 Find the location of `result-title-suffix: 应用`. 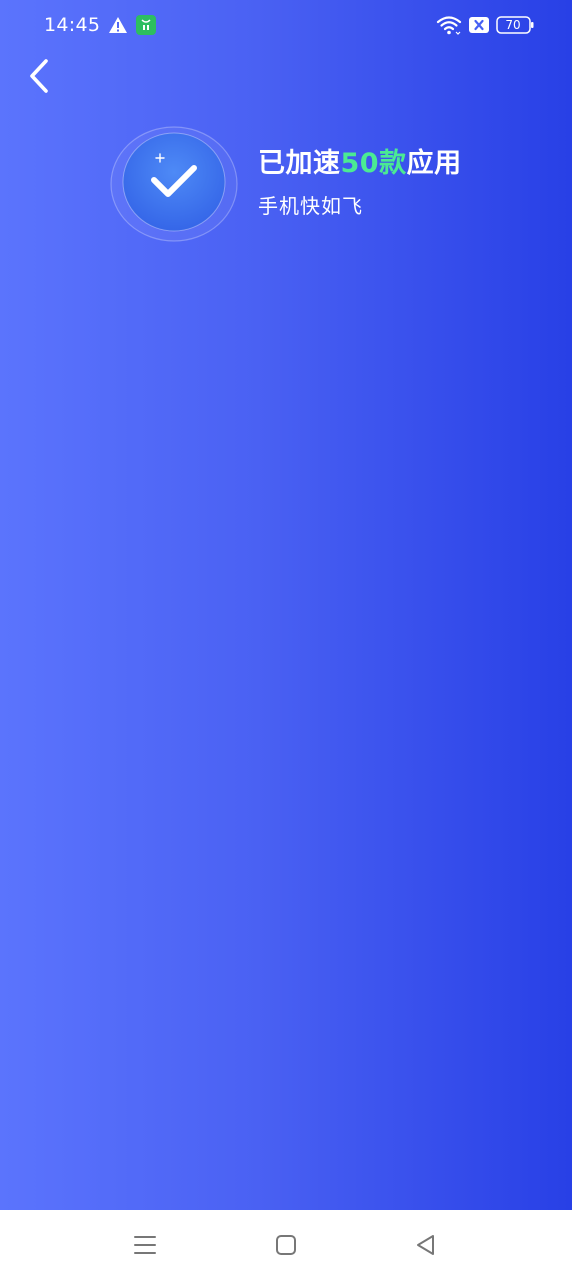

result-title-suffix: 应用 is located at coordinates (434, 163).